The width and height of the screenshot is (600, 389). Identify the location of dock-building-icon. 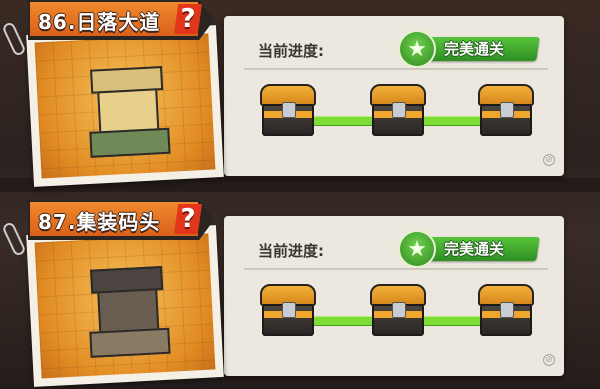
(128, 308).